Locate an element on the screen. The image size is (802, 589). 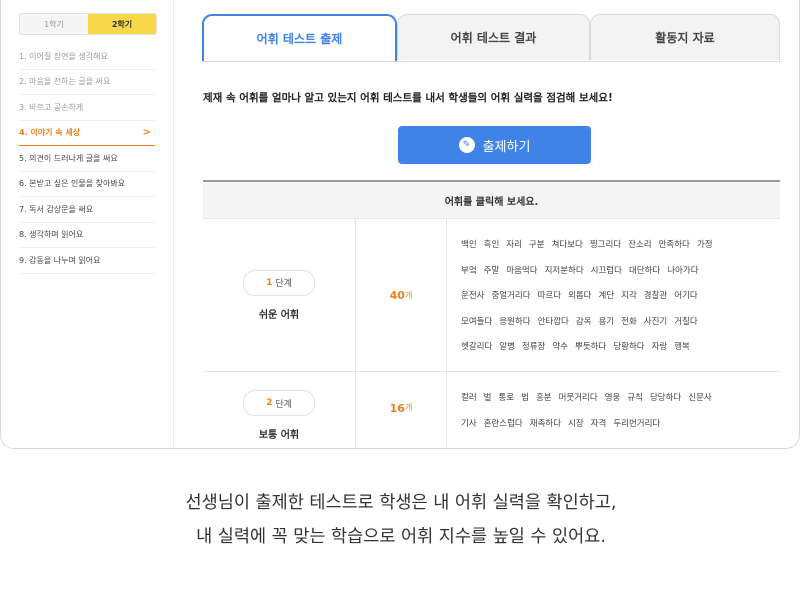
vocab-word: 마음먹다 is located at coordinates (521, 271).